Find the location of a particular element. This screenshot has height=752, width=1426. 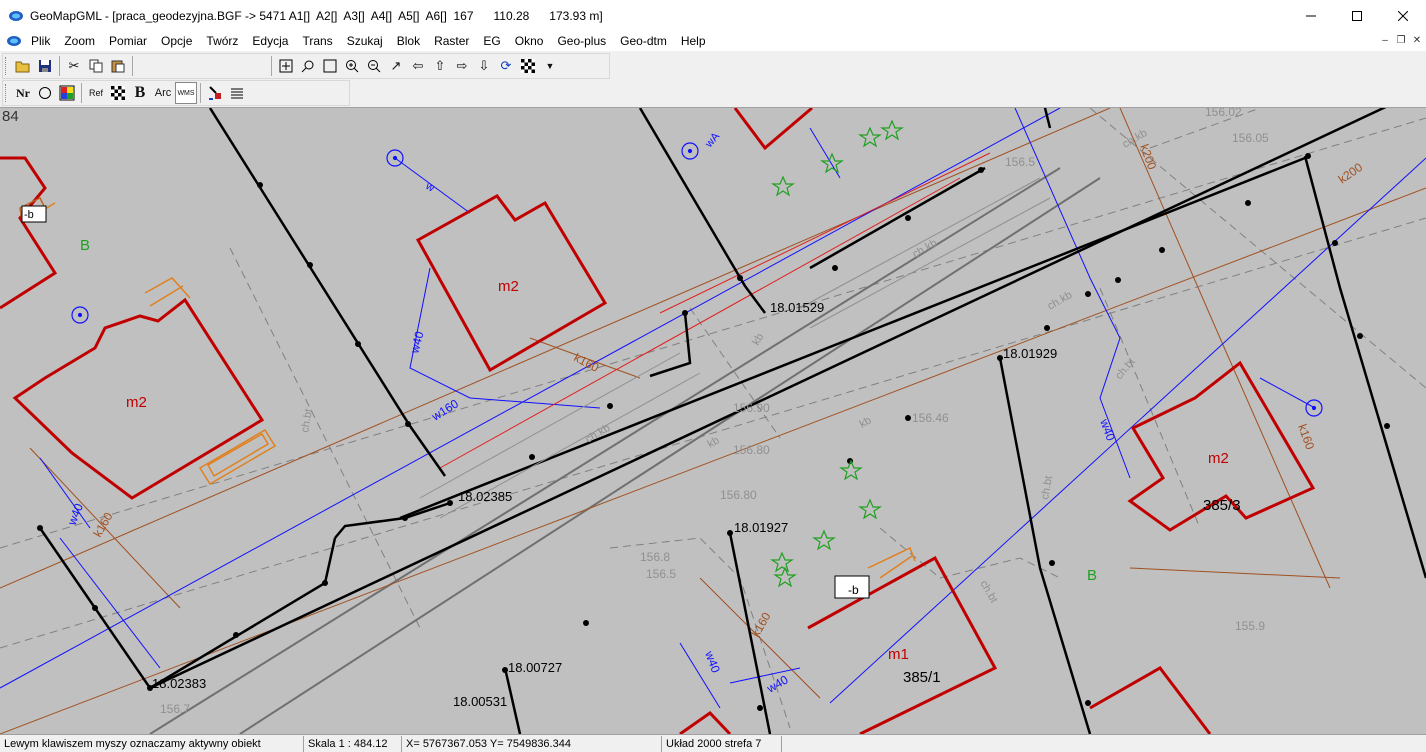

height-label: 156.5 is located at coordinates (1020, 162).